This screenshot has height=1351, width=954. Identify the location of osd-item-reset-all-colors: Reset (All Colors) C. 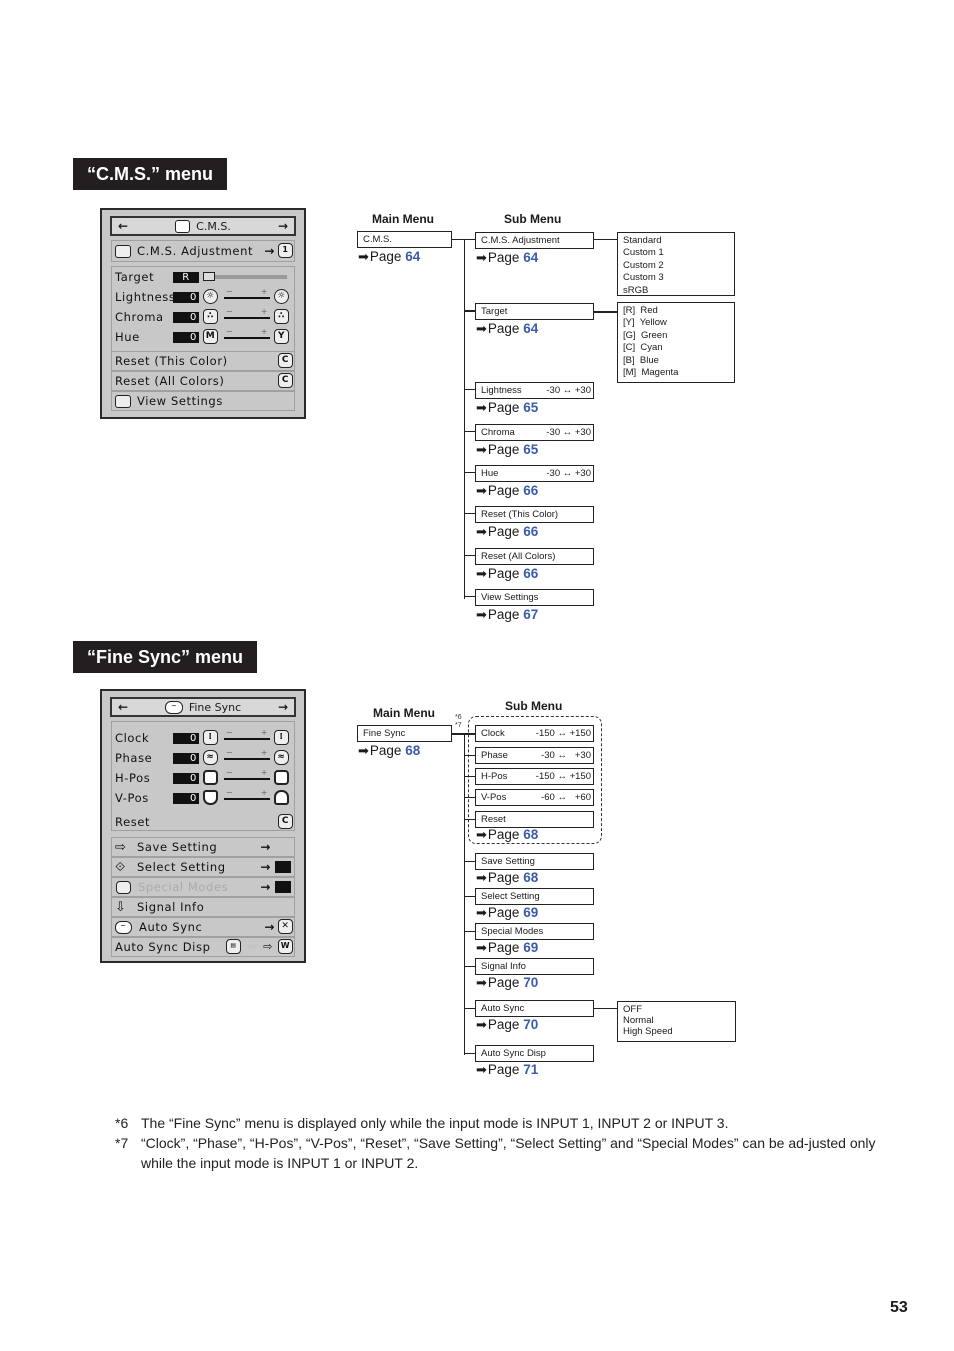
(203, 381).